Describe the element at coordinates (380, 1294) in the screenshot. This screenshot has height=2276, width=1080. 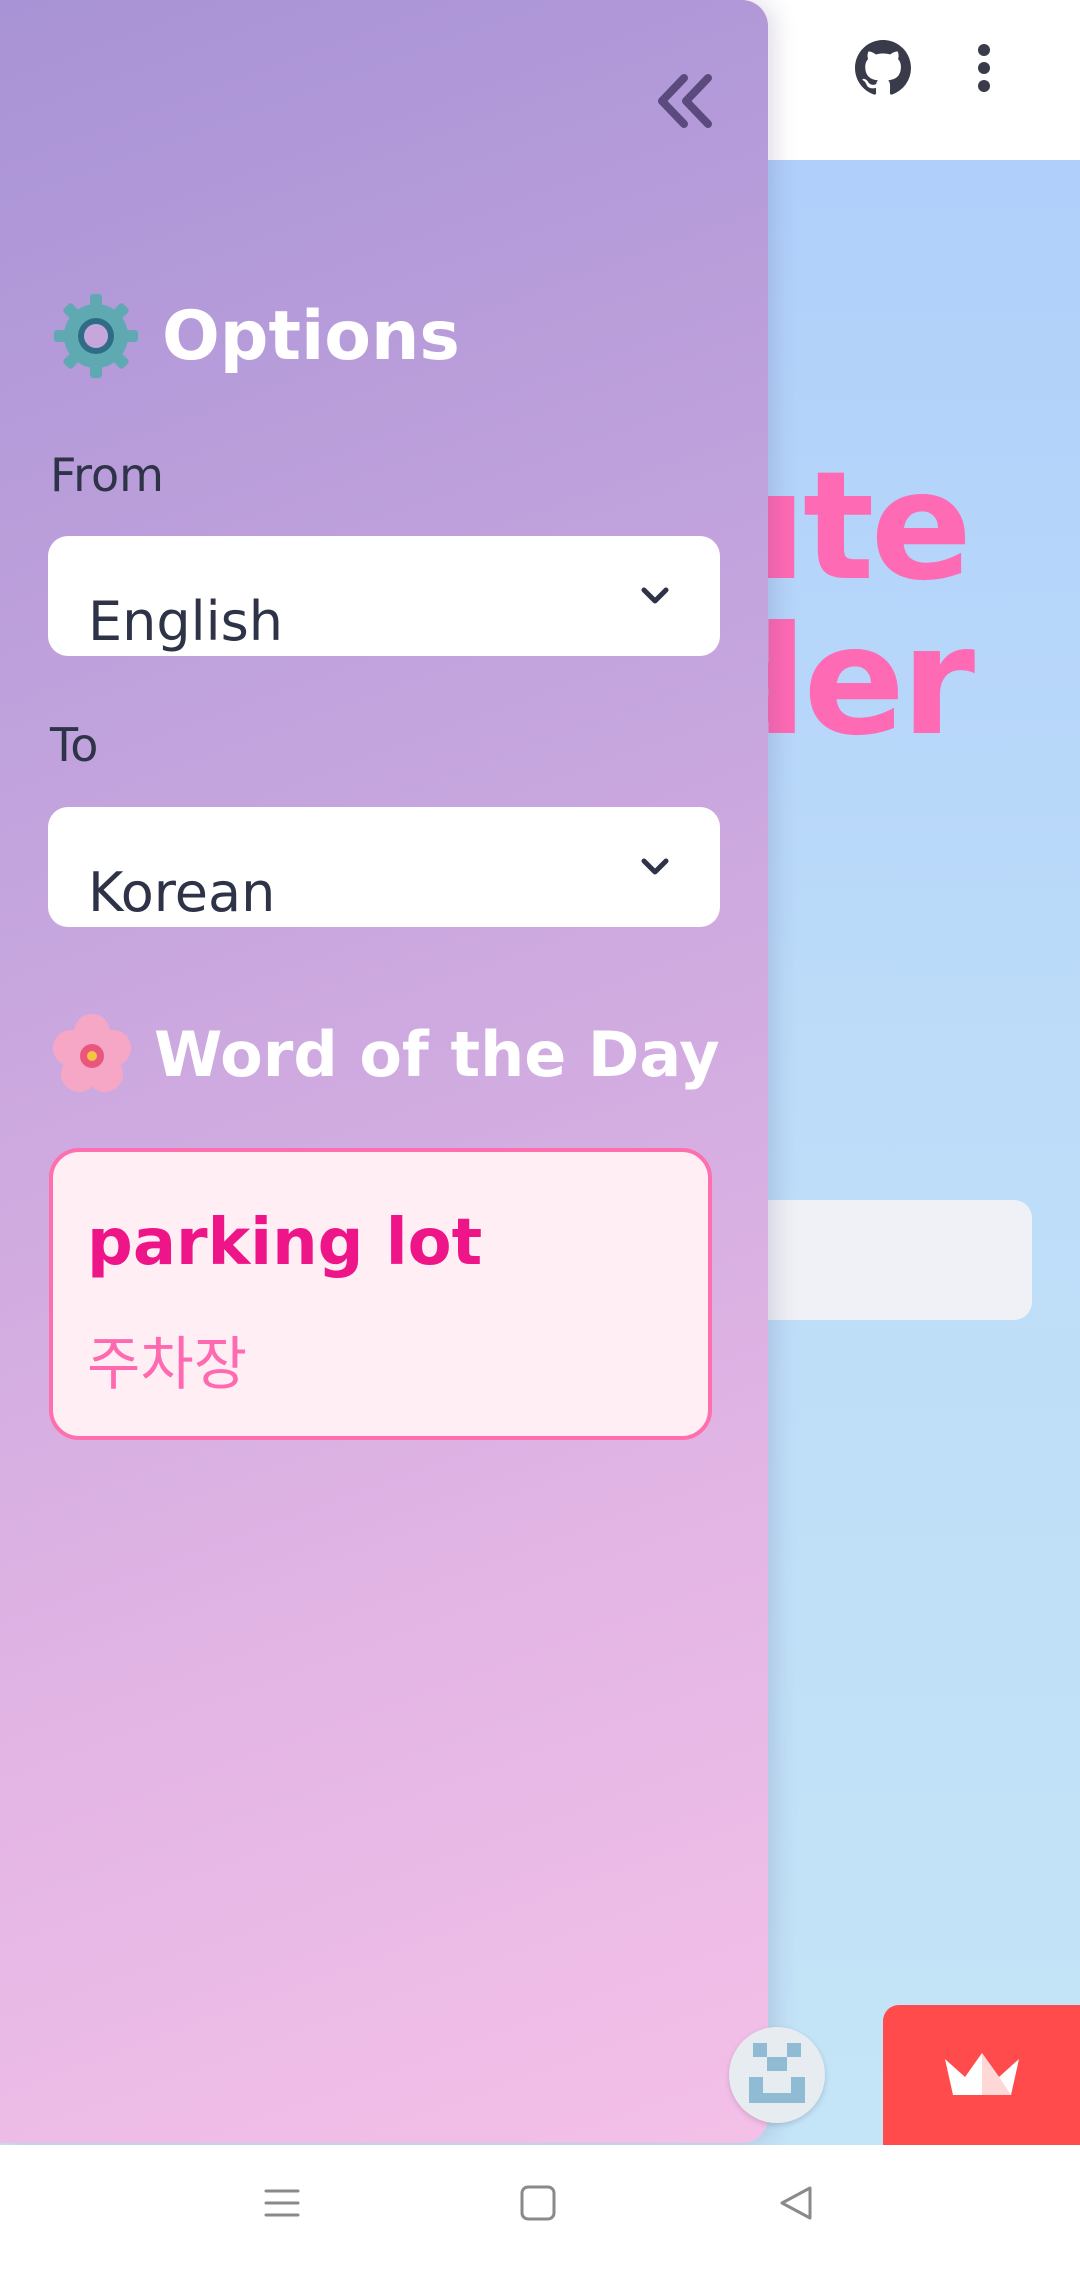
I see `word-of-the-day-card: parking lot 주차장` at that location.